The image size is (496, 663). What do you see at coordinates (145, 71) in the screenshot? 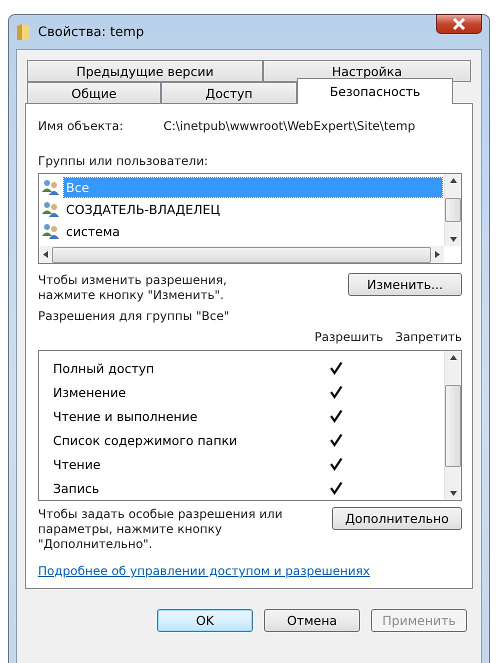
I see `tab: Предыдущие версии` at bounding box center [145, 71].